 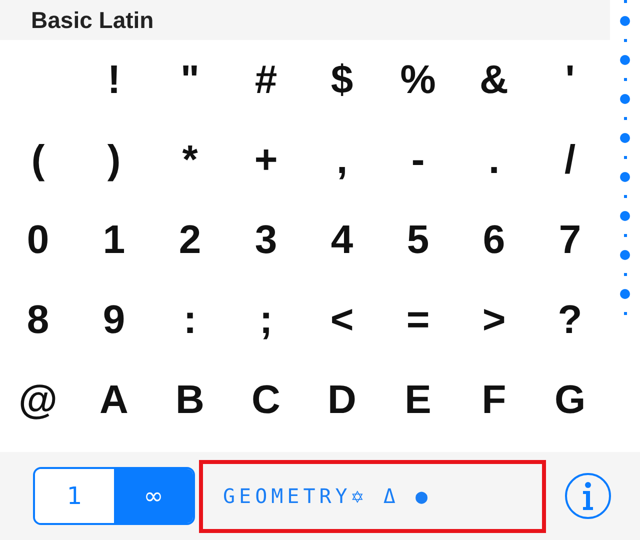 I want to click on segment-button: ∞, so click(x=153, y=496).